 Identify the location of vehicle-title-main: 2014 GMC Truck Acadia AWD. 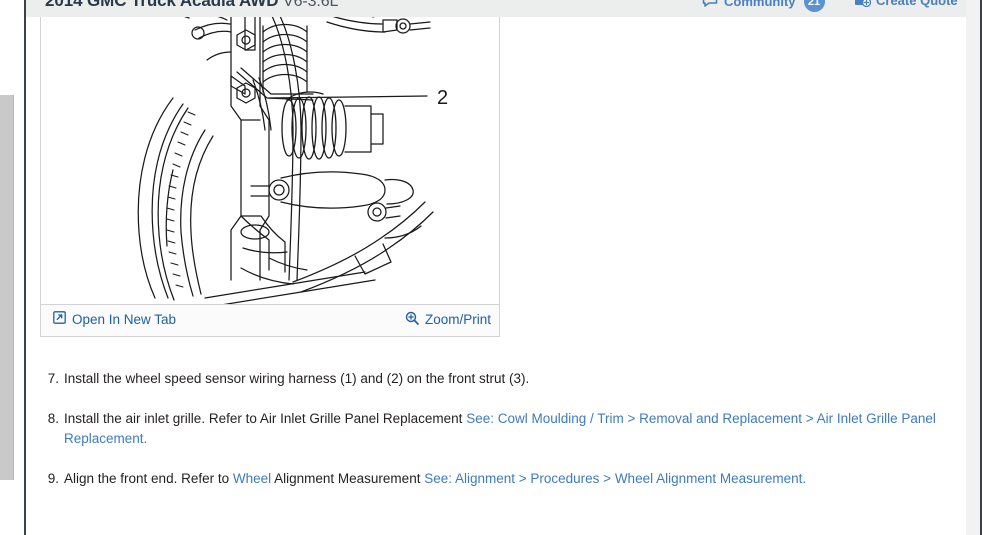
(162, 5).